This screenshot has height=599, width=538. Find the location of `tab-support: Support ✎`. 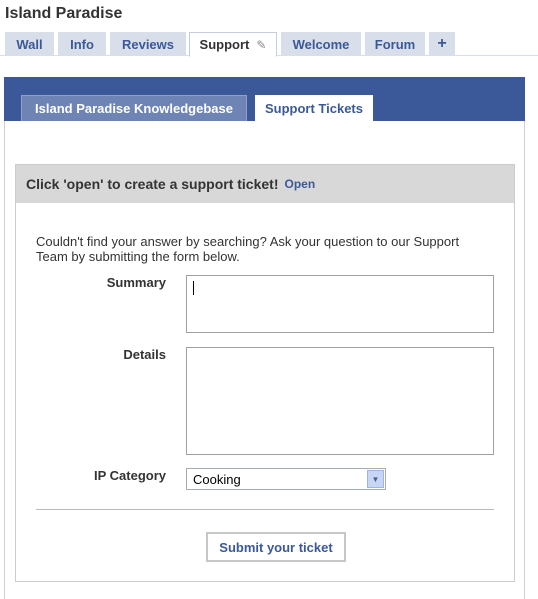

tab-support: Support ✎ is located at coordinates (233, 44).